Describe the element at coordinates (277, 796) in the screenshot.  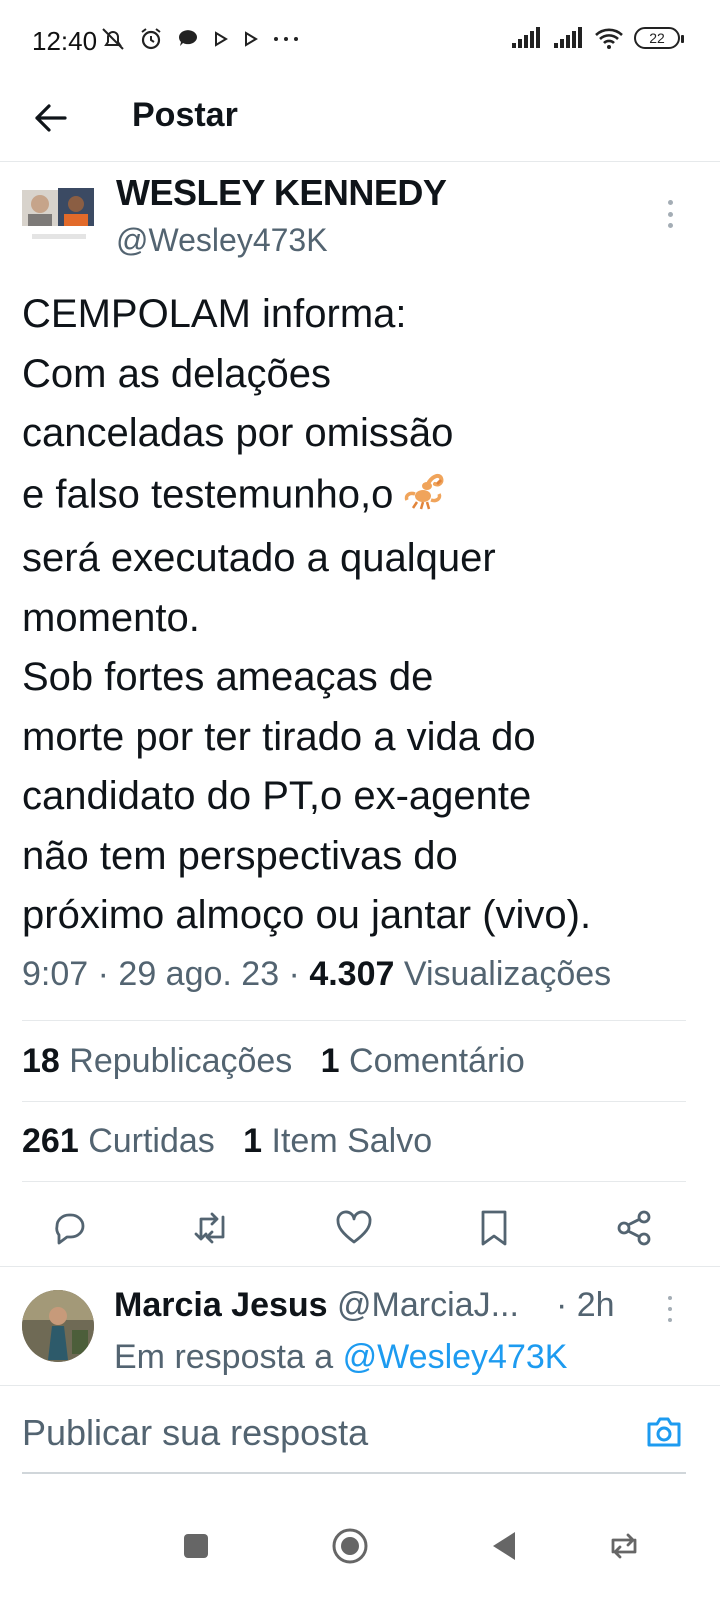
I see `tweet-line: candidato do PT,o ex-agente` at that location.